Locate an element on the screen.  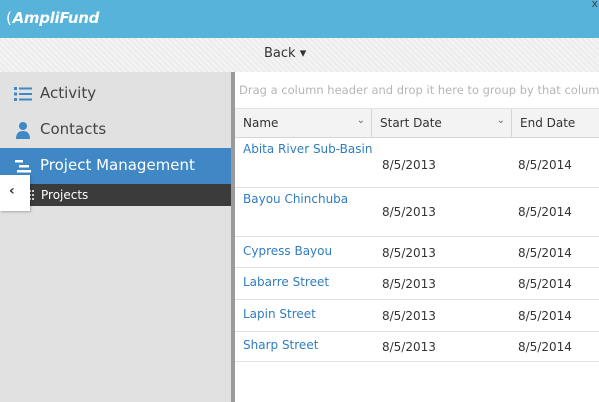
column-header-name: Name ⌄ is located at coordinates (303, 123).